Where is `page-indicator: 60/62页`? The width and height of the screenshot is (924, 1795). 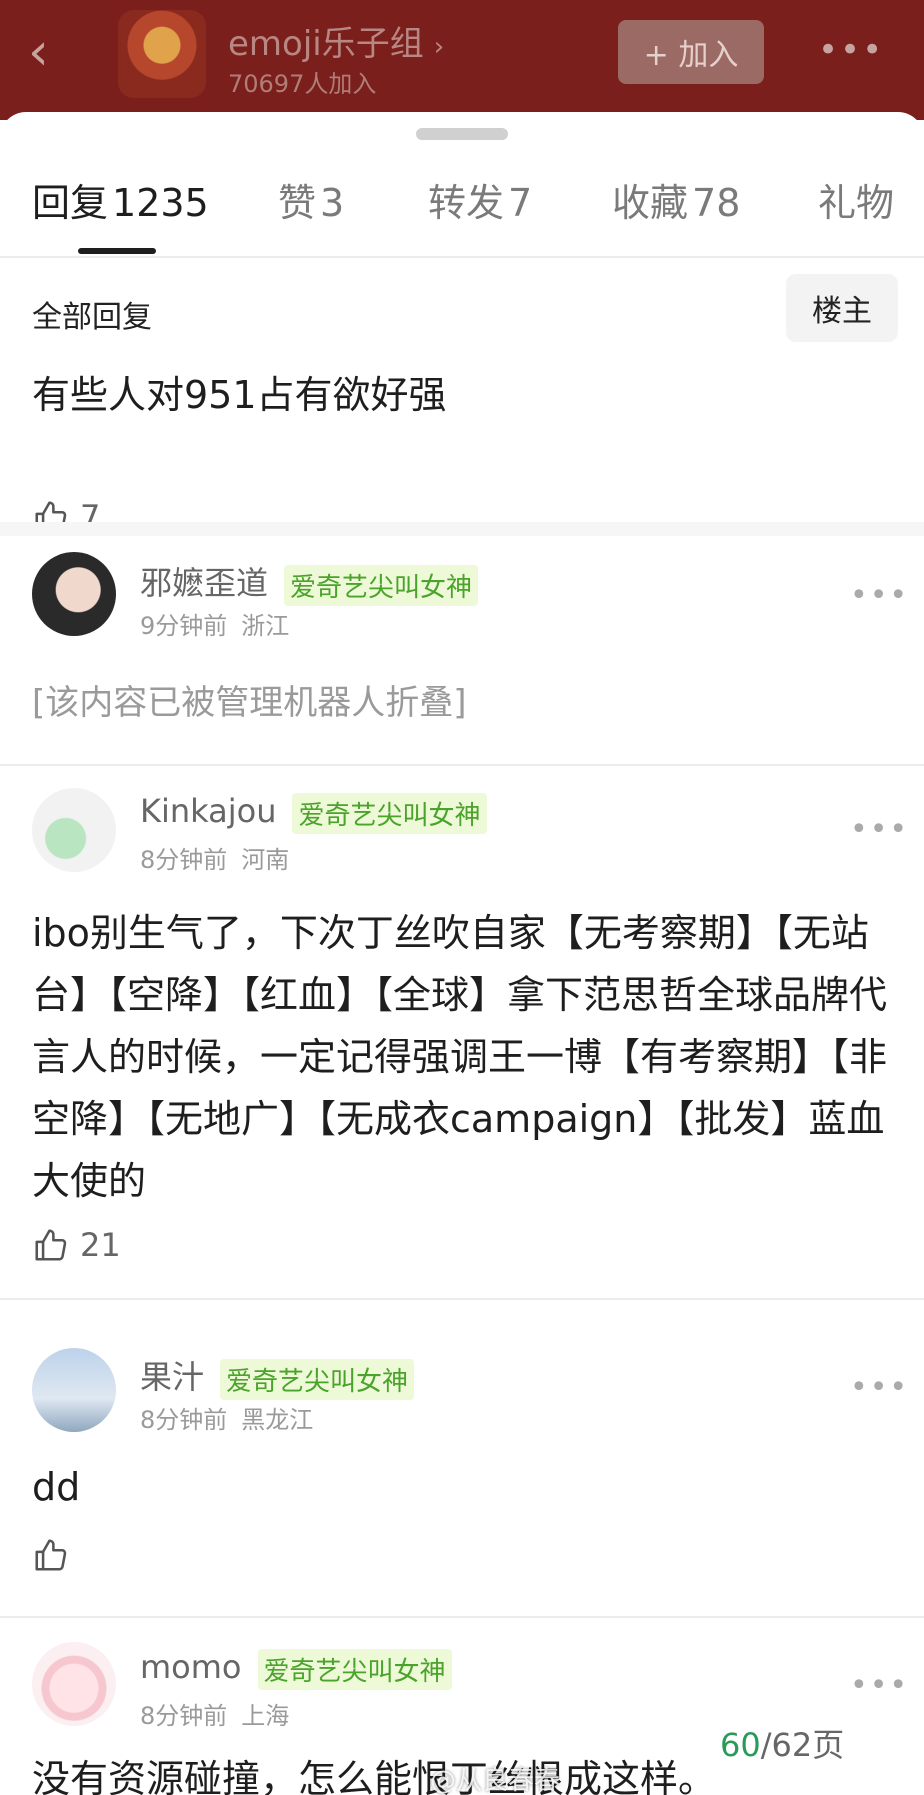
page-indicator: 60/62页 is located at coordinates (782, 1743).